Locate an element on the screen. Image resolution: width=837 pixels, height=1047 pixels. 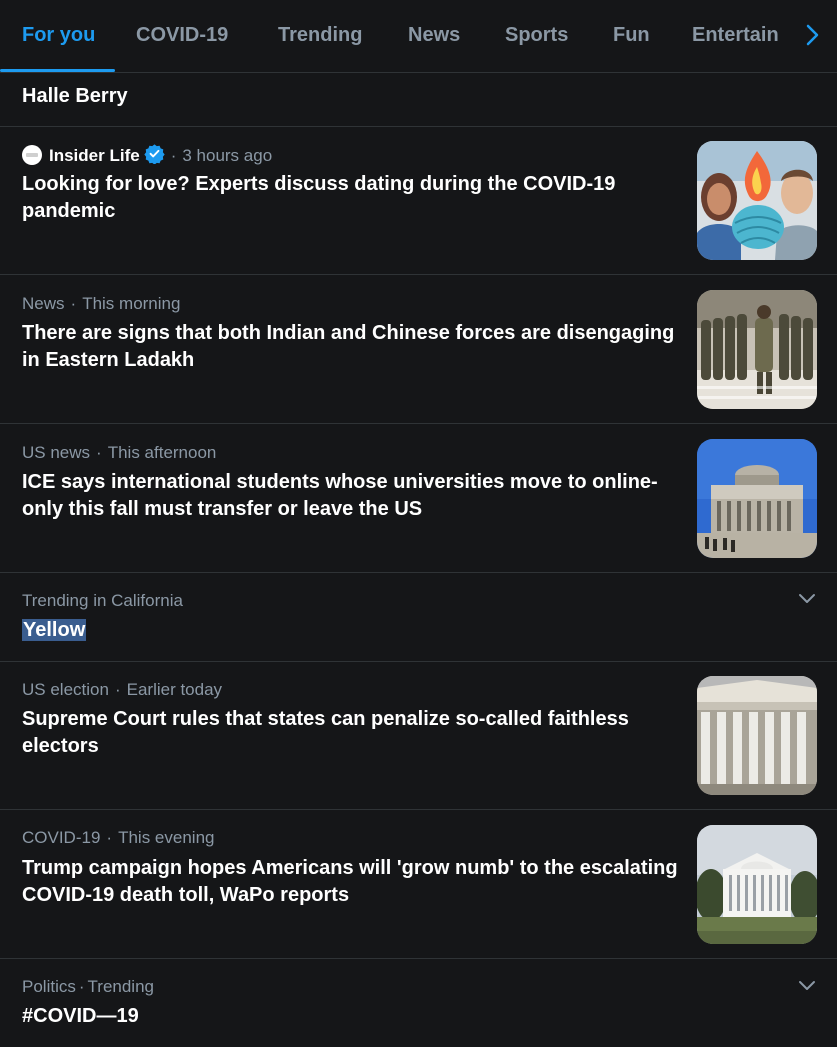
tab-fun: Fun is located at coordinates (631, 36).